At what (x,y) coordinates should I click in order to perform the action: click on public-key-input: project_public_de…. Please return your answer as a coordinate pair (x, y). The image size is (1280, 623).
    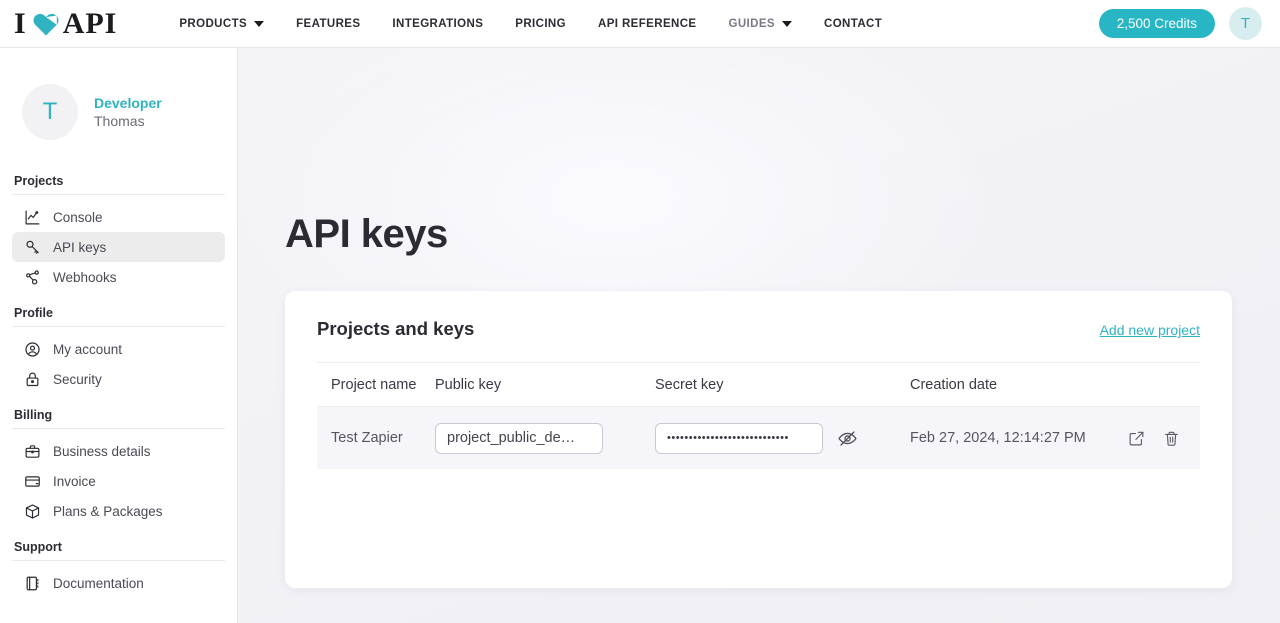
    Looking at the image, I should click on (519, 438).